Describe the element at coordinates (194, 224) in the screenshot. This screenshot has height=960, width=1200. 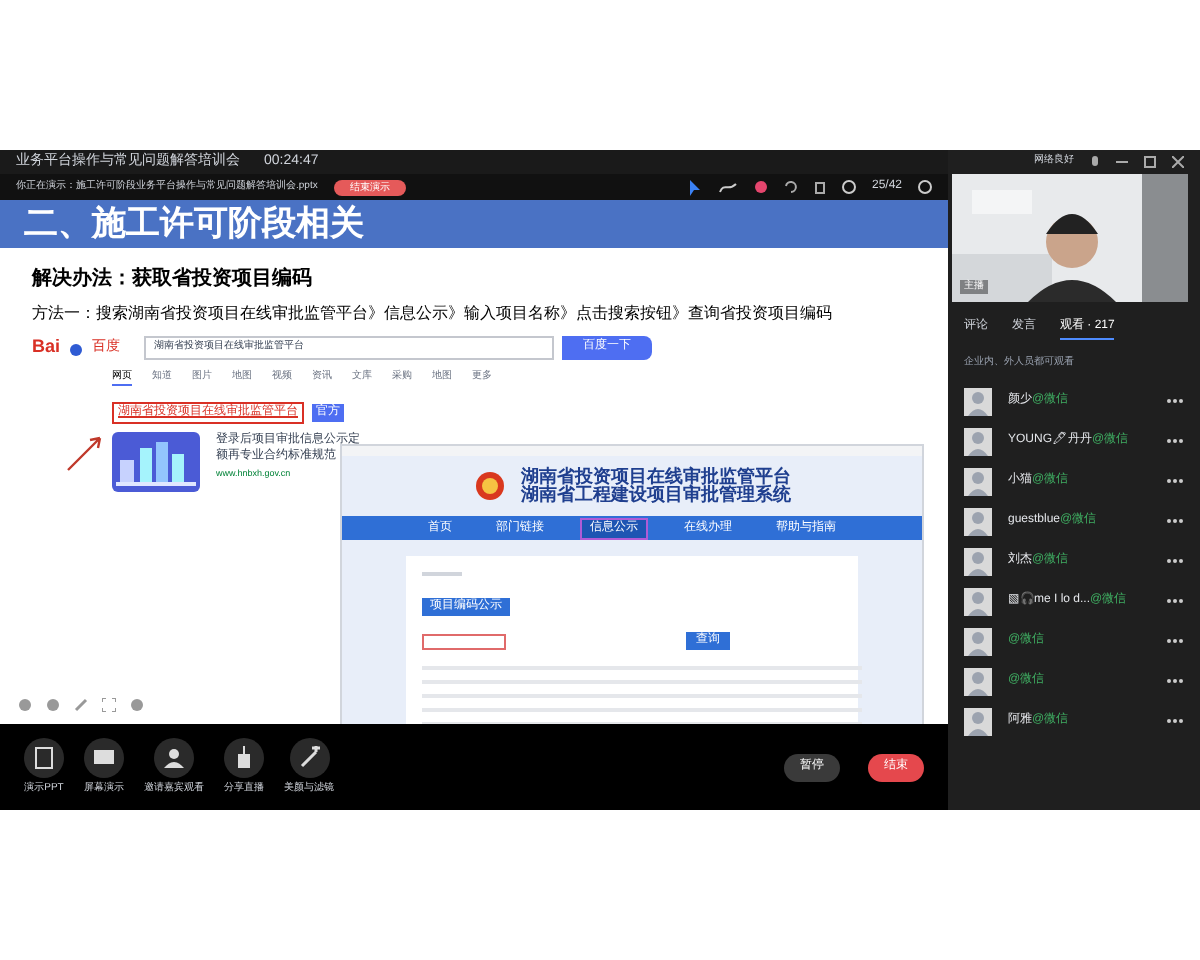
I see `slide-title: 二、施工许可阶段相关` at that location.